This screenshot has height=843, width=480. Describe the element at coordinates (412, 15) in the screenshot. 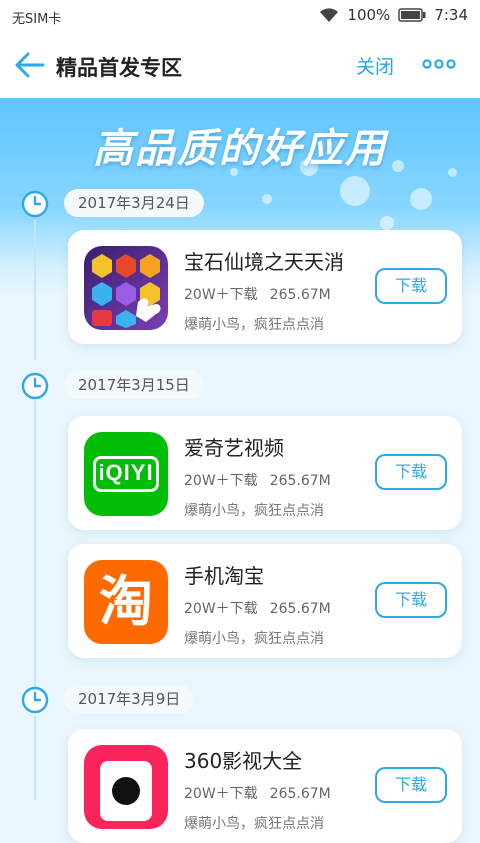

I see `battery-icon` at that location.